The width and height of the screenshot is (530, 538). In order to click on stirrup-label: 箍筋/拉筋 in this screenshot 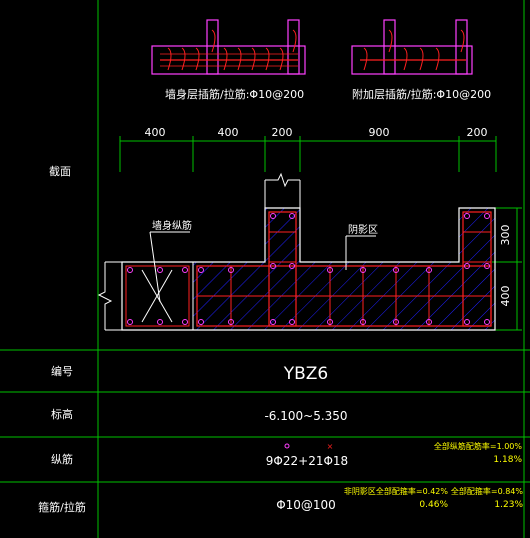, I will do `click(62, 507)`.